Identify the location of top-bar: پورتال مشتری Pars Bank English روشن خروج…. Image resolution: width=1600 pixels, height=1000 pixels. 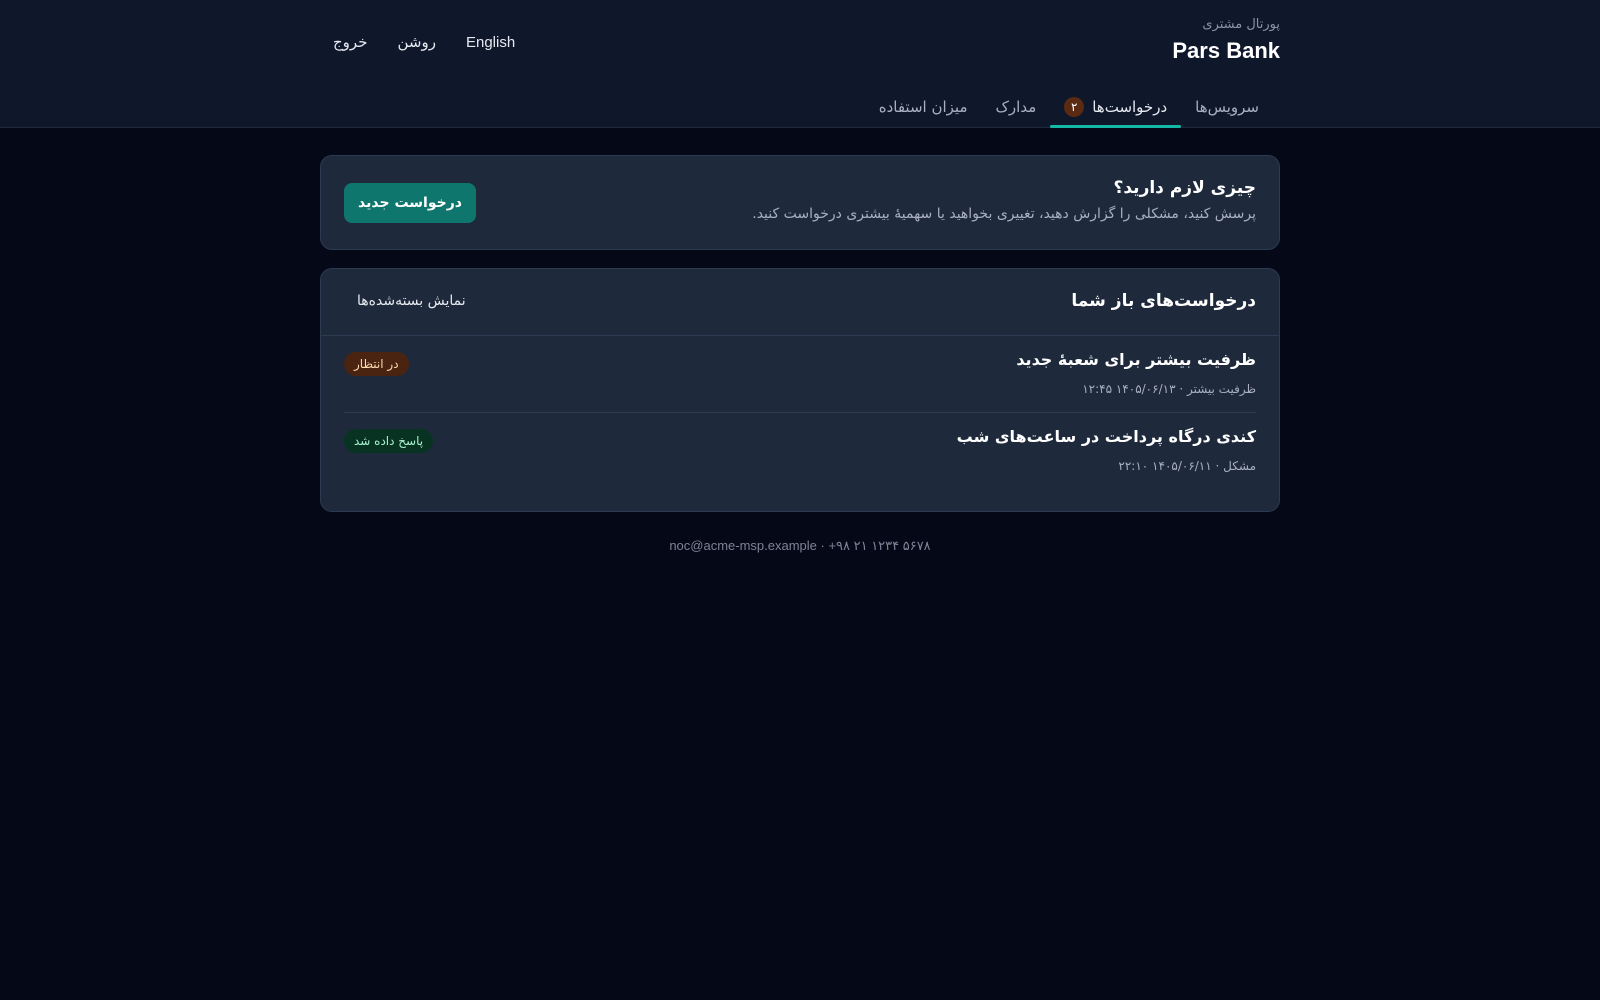
(800, 64).